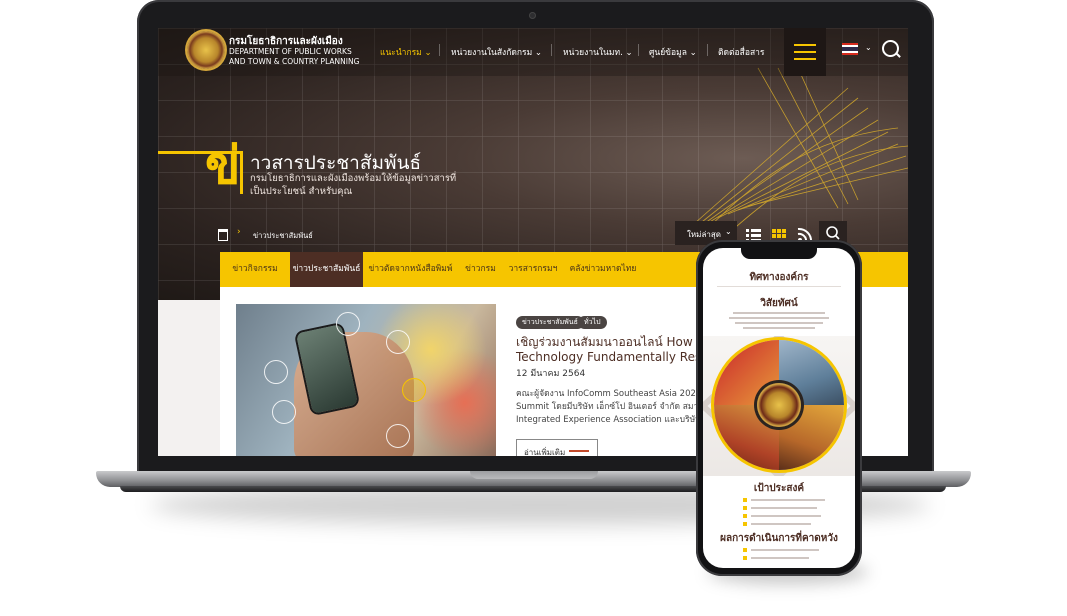  I want to click on vision-heading: วิสัยทัศน์, so click(779, 303).